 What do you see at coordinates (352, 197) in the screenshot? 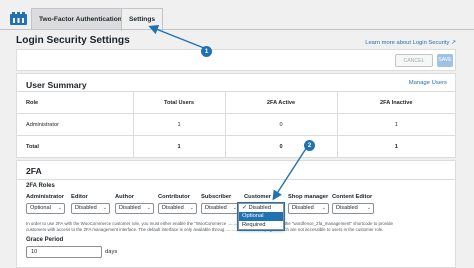
I see `role-label: Content Editor` at bounding box center [352, 197].